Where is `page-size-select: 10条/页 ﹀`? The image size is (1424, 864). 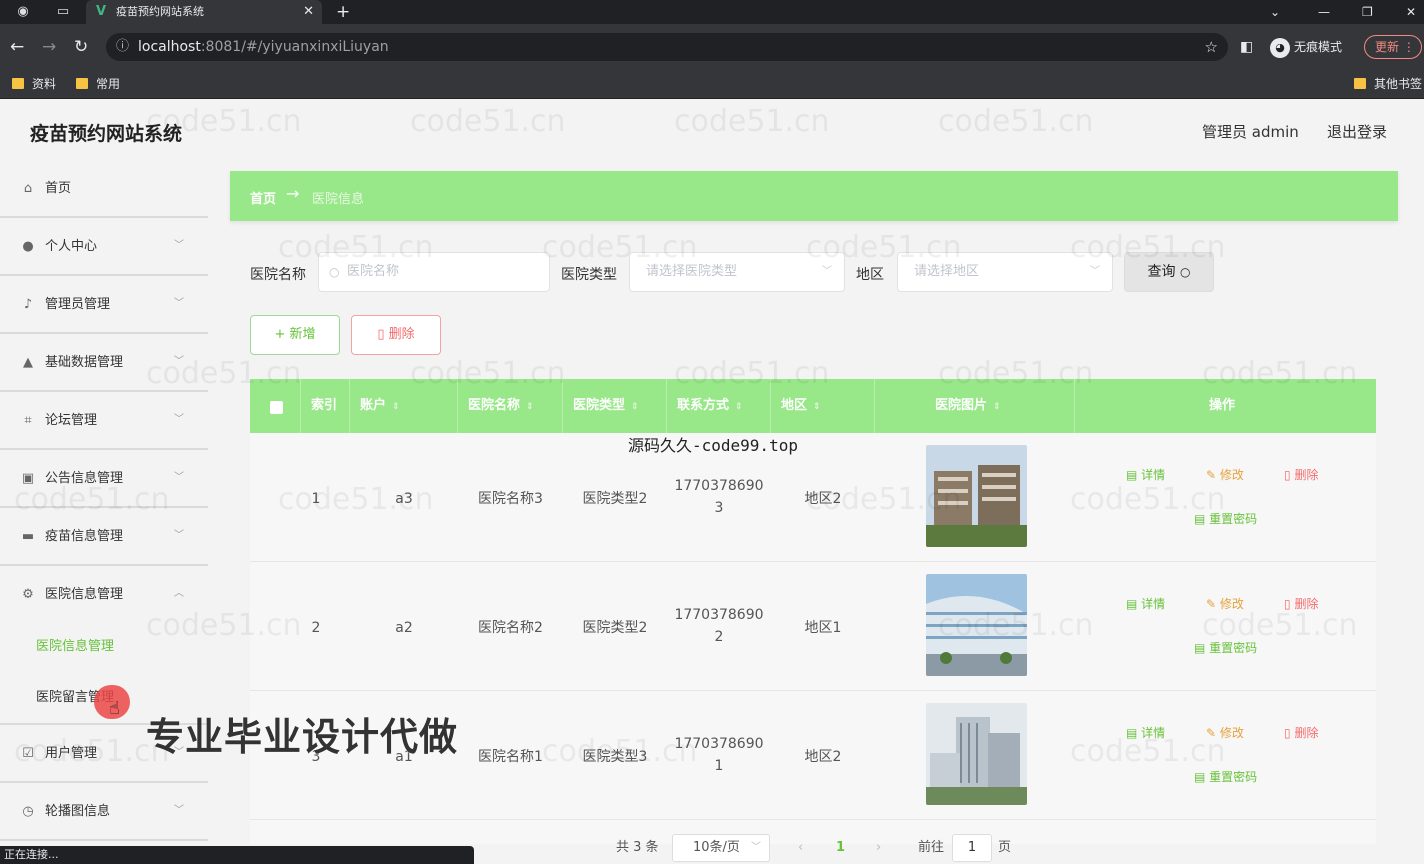
page-size-select: 10条/页 ﹀ is located at coordinates (721, 848).